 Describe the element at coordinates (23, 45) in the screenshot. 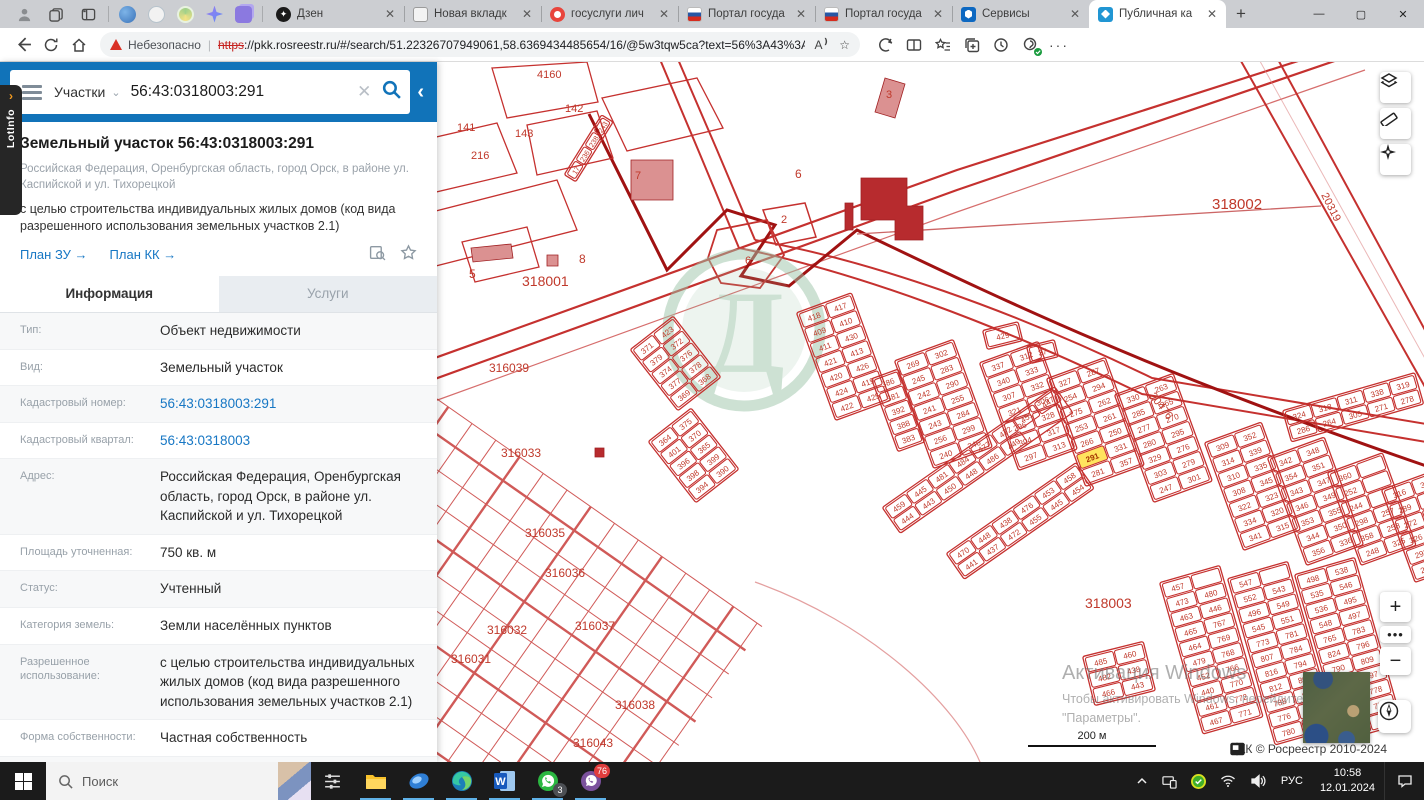

I see `back-icon` at that location.